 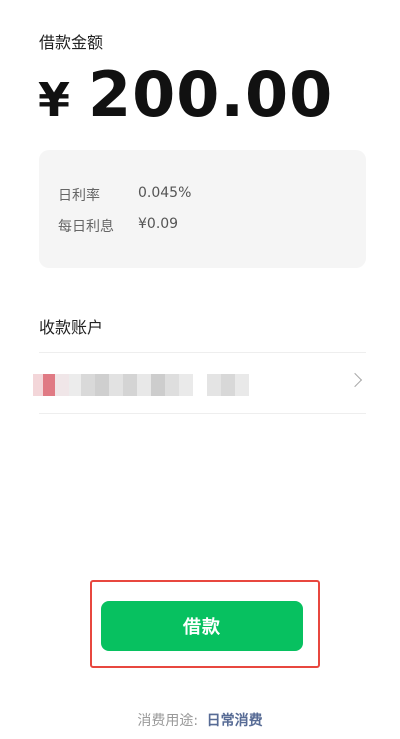 What do you see at coordinates (168, 721) in the screenshot?
I see `purpose-label: 消费用途:` at bounding box center [168, 721].